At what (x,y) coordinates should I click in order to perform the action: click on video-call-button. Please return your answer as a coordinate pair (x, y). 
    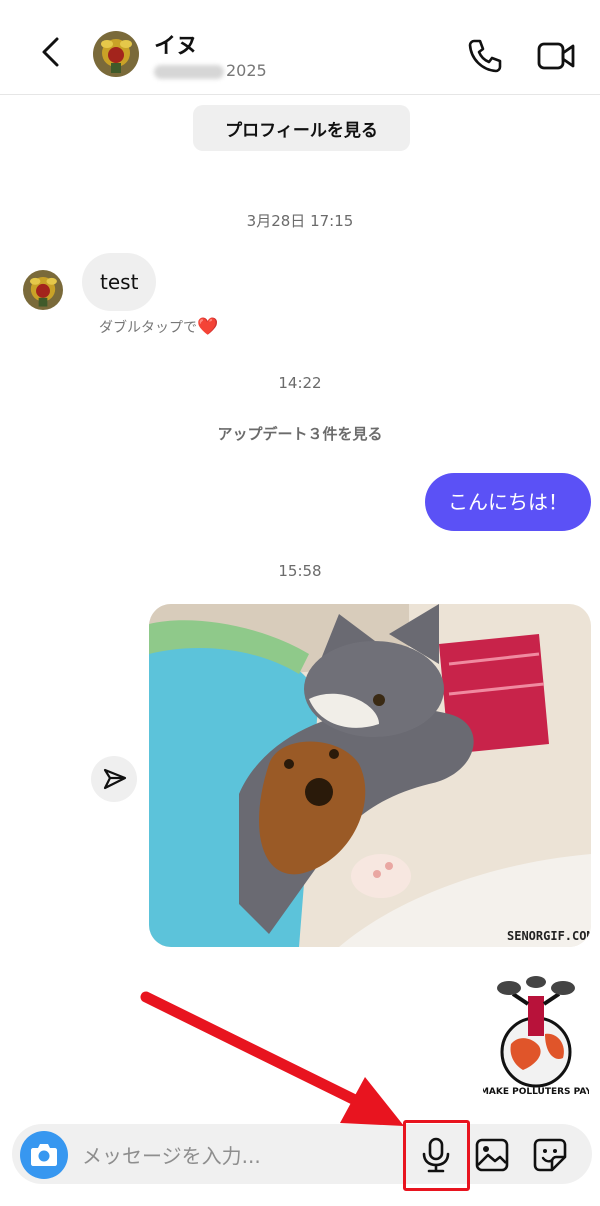
    Looking at the image, I should click on (556, 56).